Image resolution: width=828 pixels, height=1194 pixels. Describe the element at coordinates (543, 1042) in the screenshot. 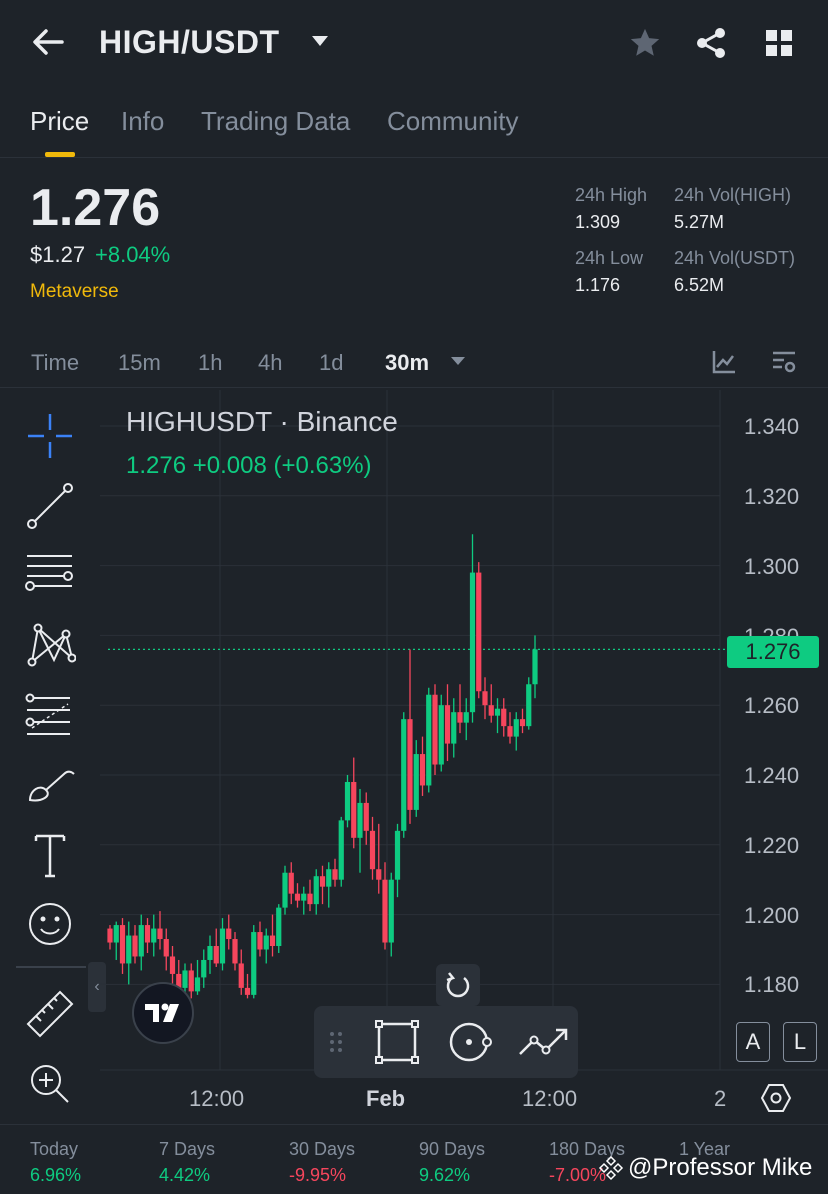

I see `path-tool-icon` at that location.